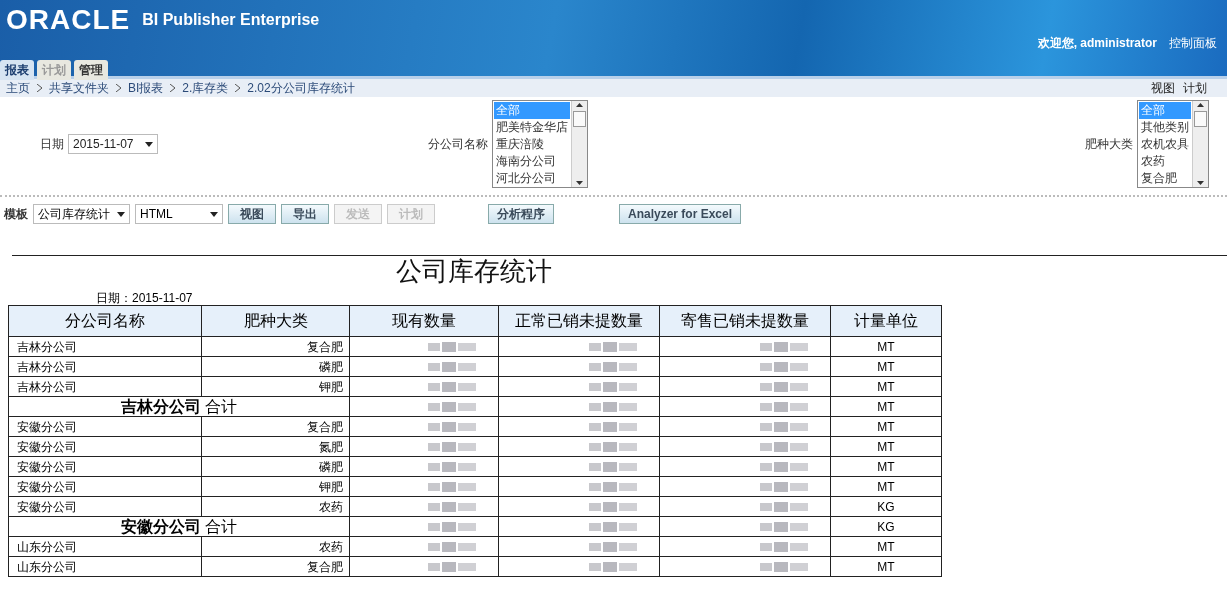 This screenshot has height=591, width=1227. I want to click on list-option: 其他类别, so click(1165, 127).